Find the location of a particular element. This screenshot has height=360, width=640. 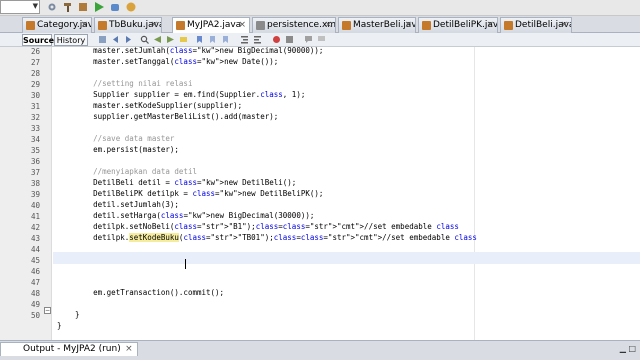

profile-icon is located at coordinates (131, 7).